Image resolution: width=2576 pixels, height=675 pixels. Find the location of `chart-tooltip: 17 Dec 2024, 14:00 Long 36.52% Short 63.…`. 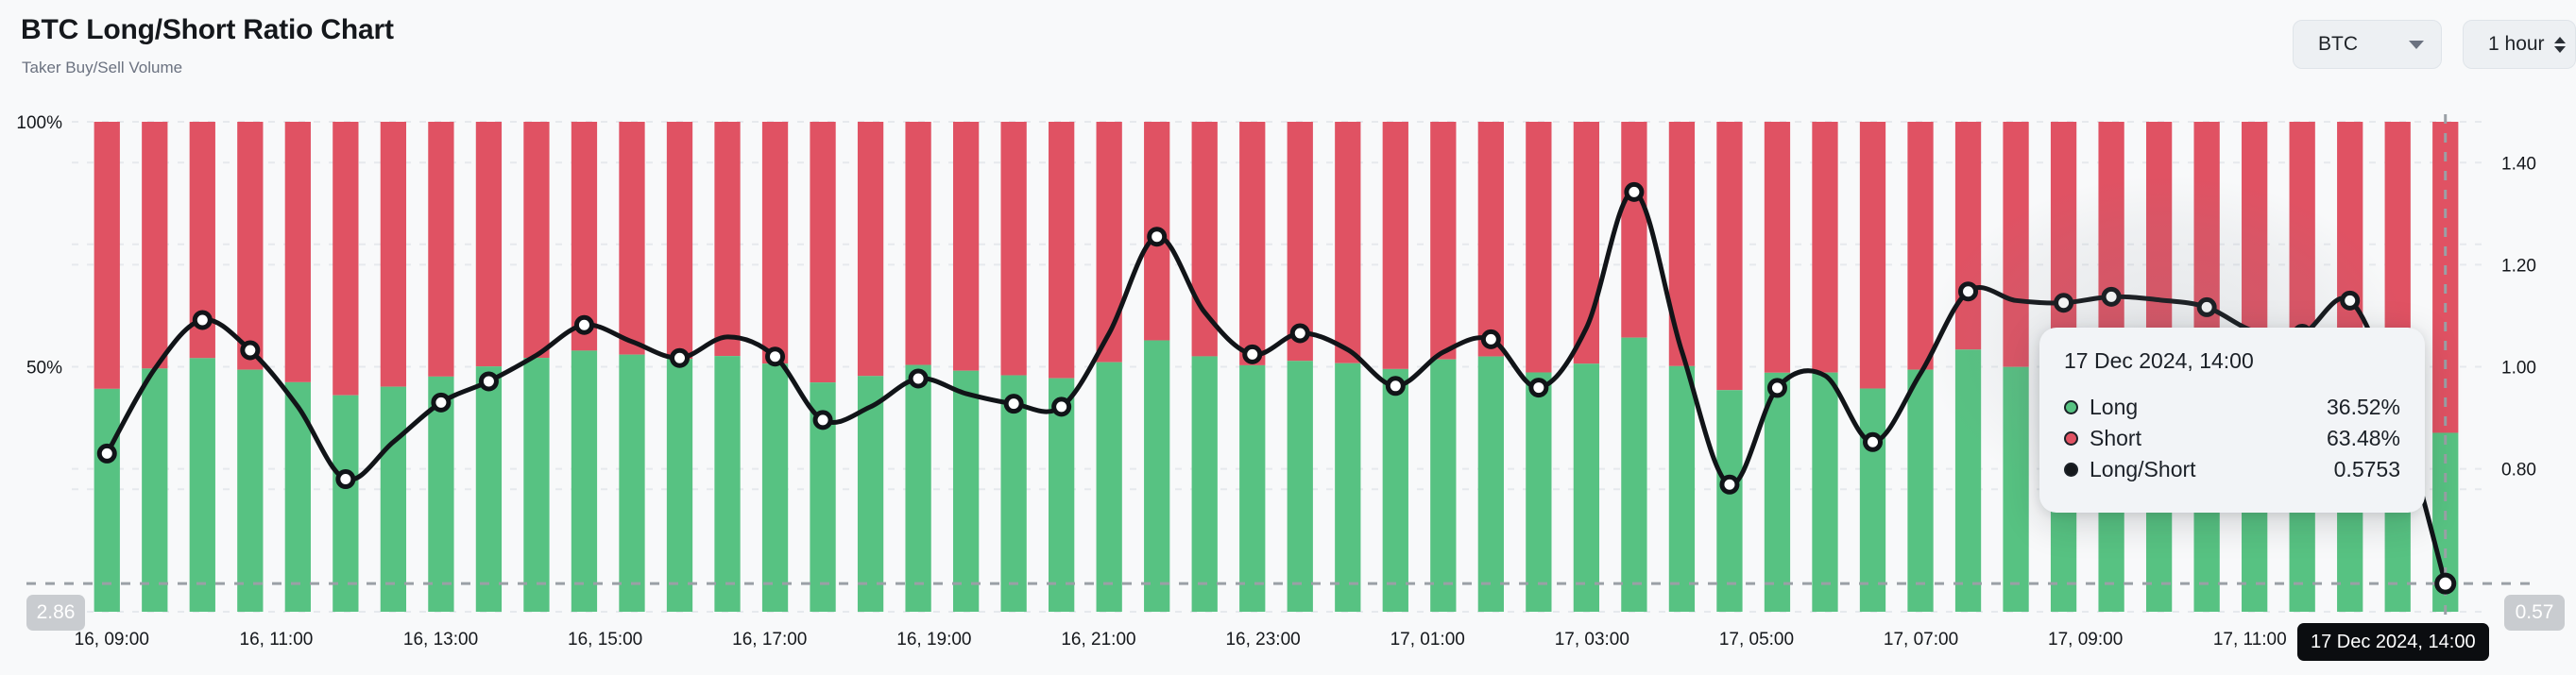

chart-tooltip: 17 Dec 2024, 14:00 Long 36.52% Short 63.… is located at coordinates (2232, 421).